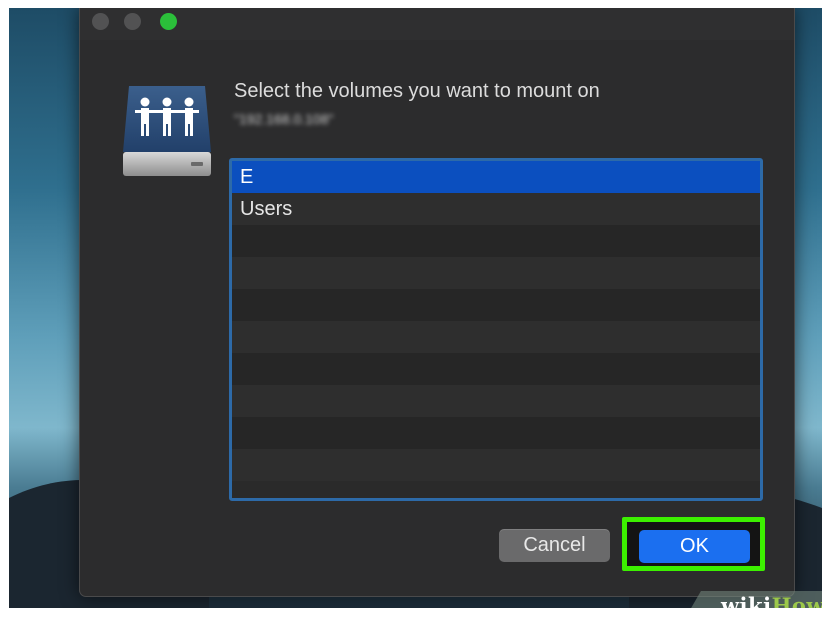  I want to click on ok-button: OK, so click(694, 546).